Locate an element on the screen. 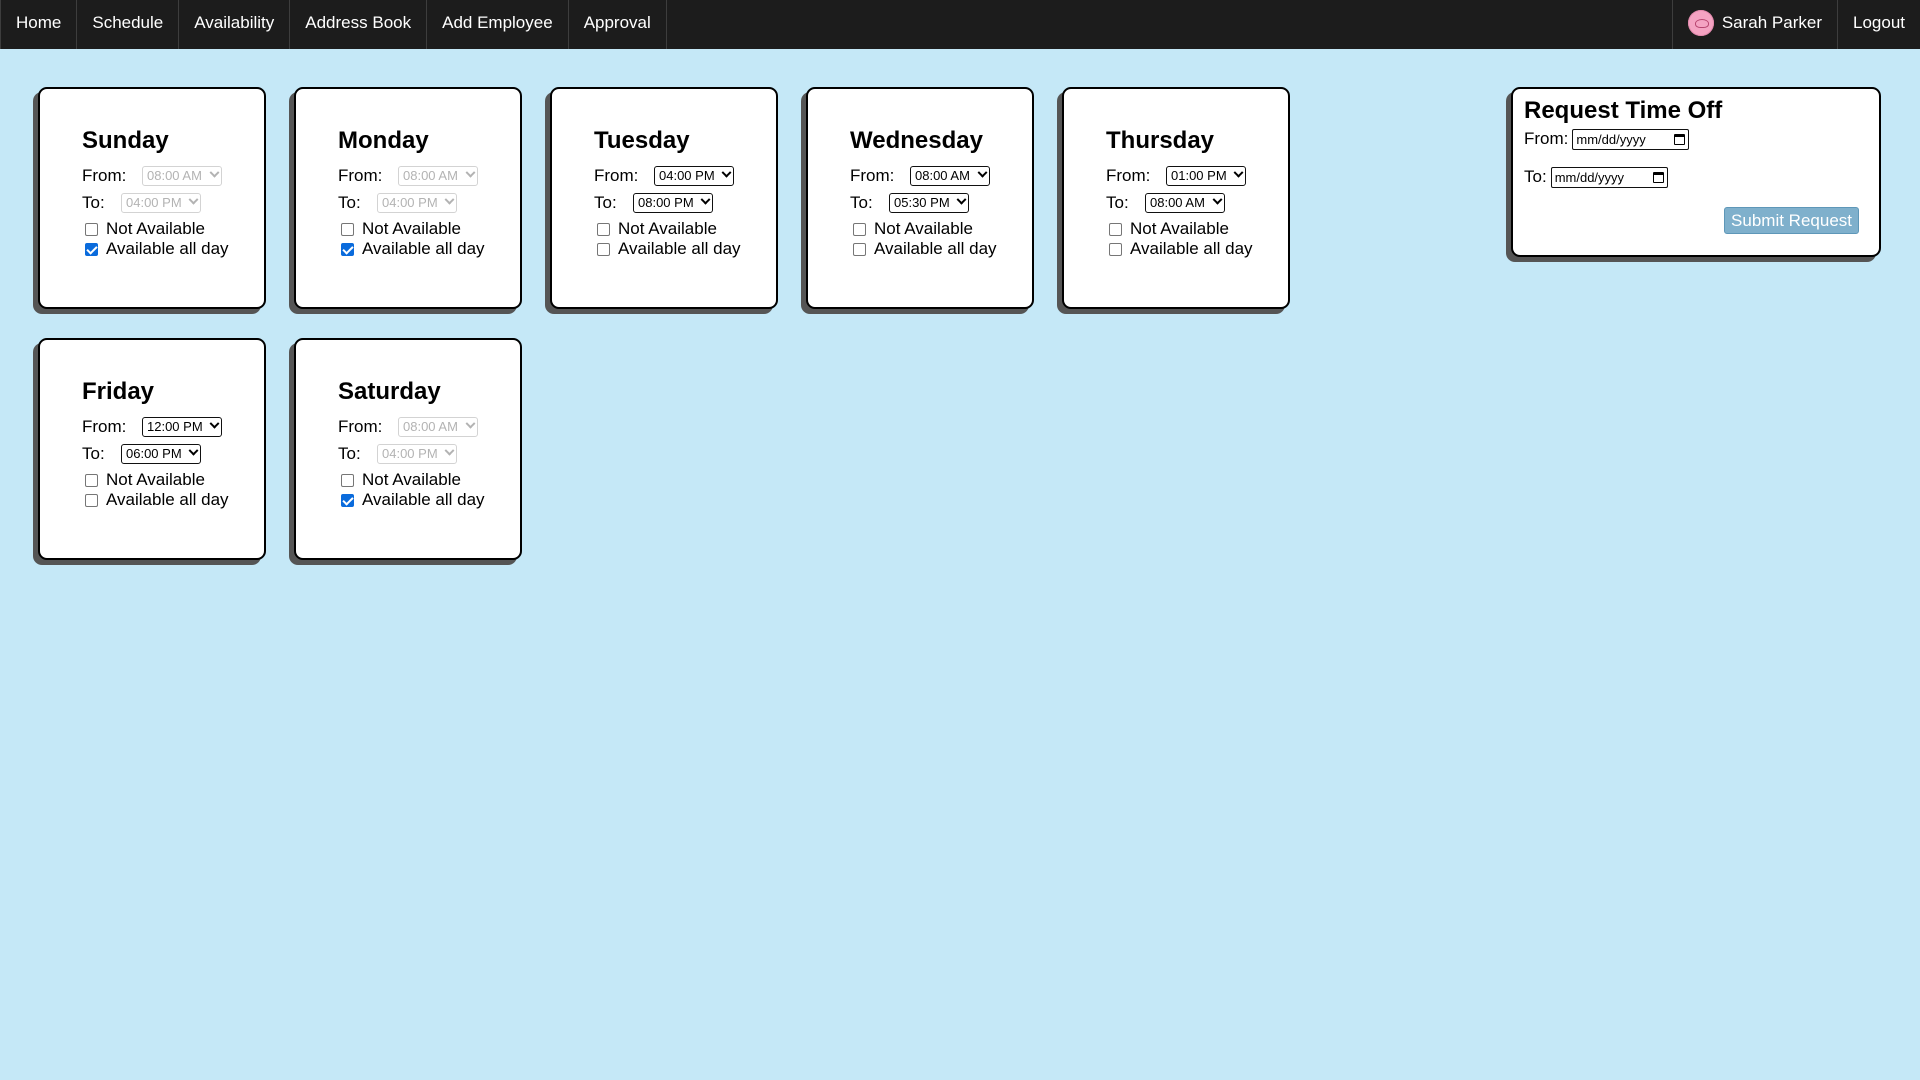 The width and height of the screenshot is (1920, 1080). user-profile: Sarah Parker is located at coordinates (1754, 24).